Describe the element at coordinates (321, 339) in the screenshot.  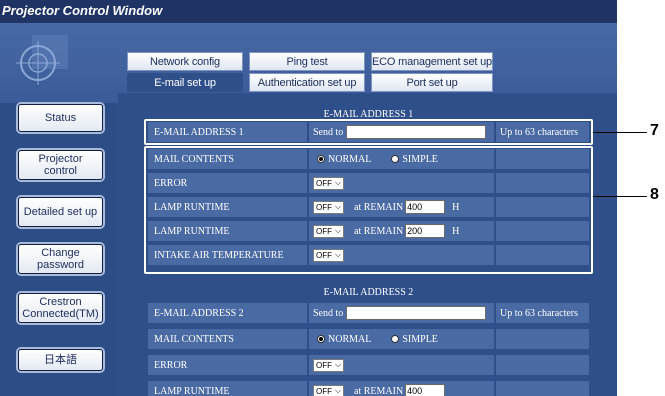
I see `email2-normal-radio` at that location.